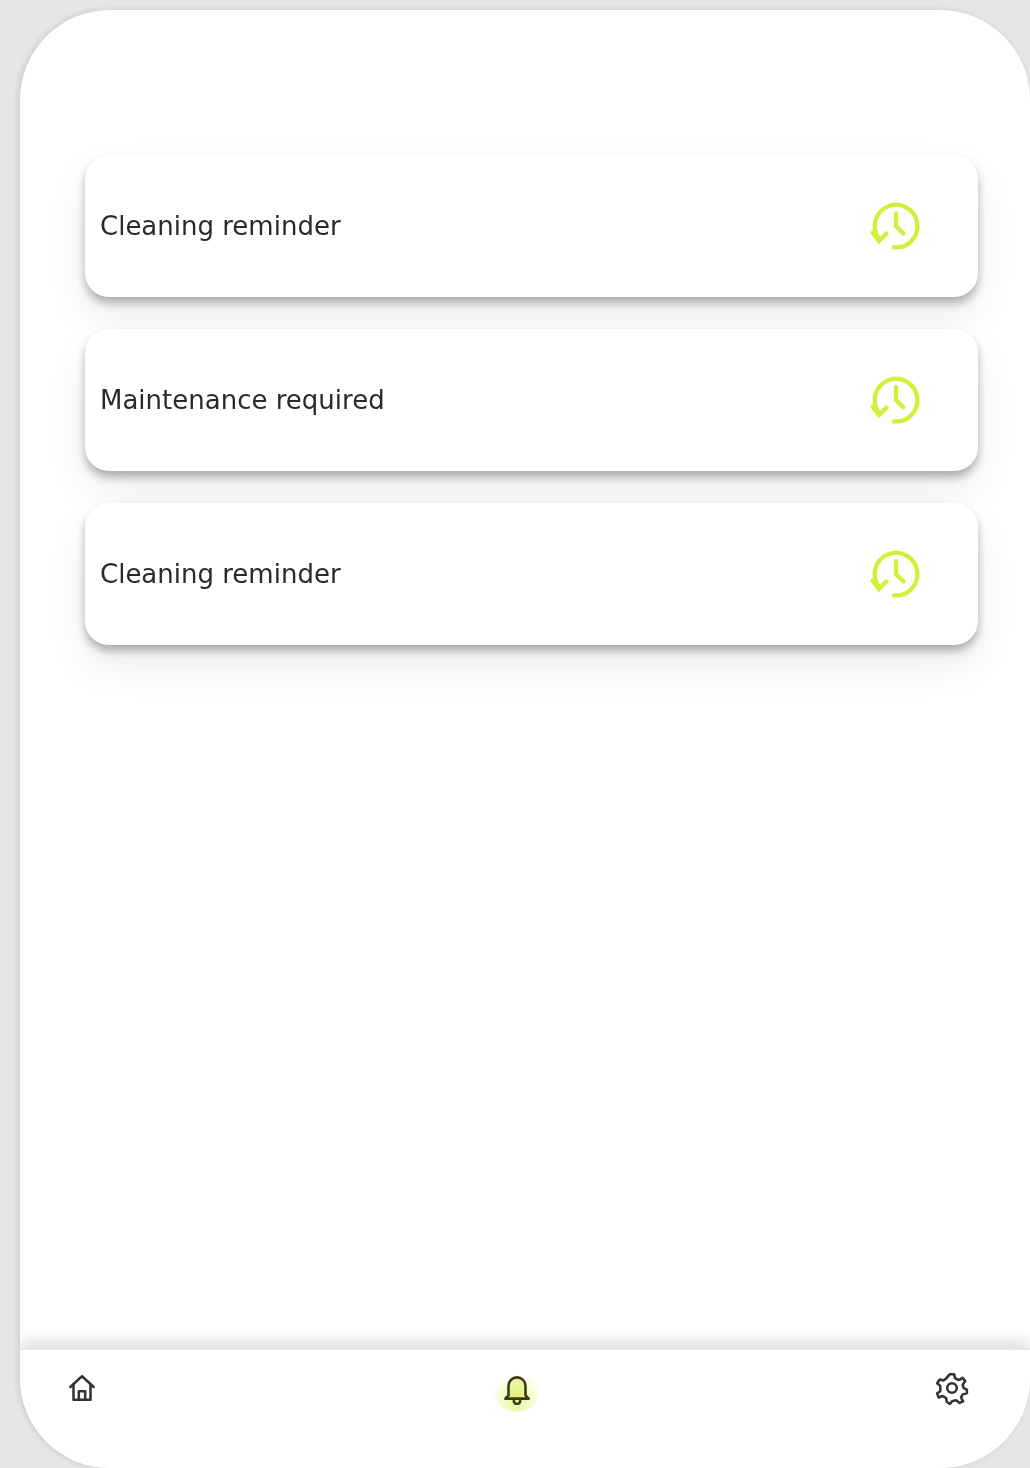 The width and height of the screenshot is (1030, 1468). Describe the element at coordinates (531, 400) in the screenshot. I see `notification-card: Maintenance required` at that location.